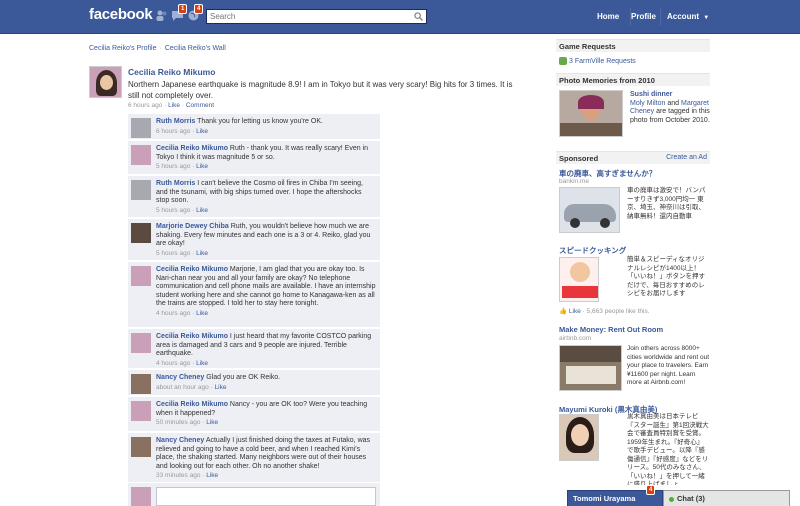 The height and width of the screenshot is (506, 800). Describe the element at coordinates (575, 311) in the screenshot. I see `ad-like-link: Like` at that location.